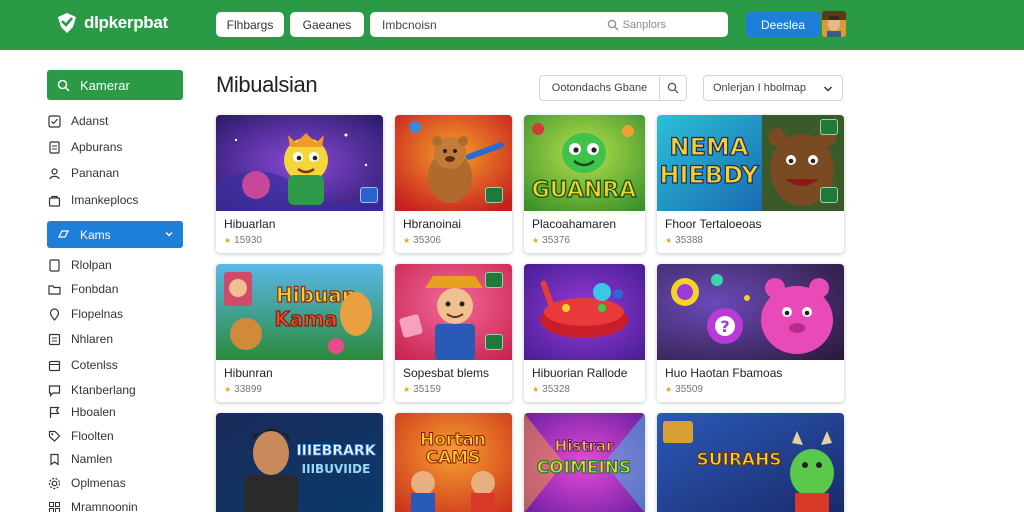  I want to click on avatar, so click(834, 24).